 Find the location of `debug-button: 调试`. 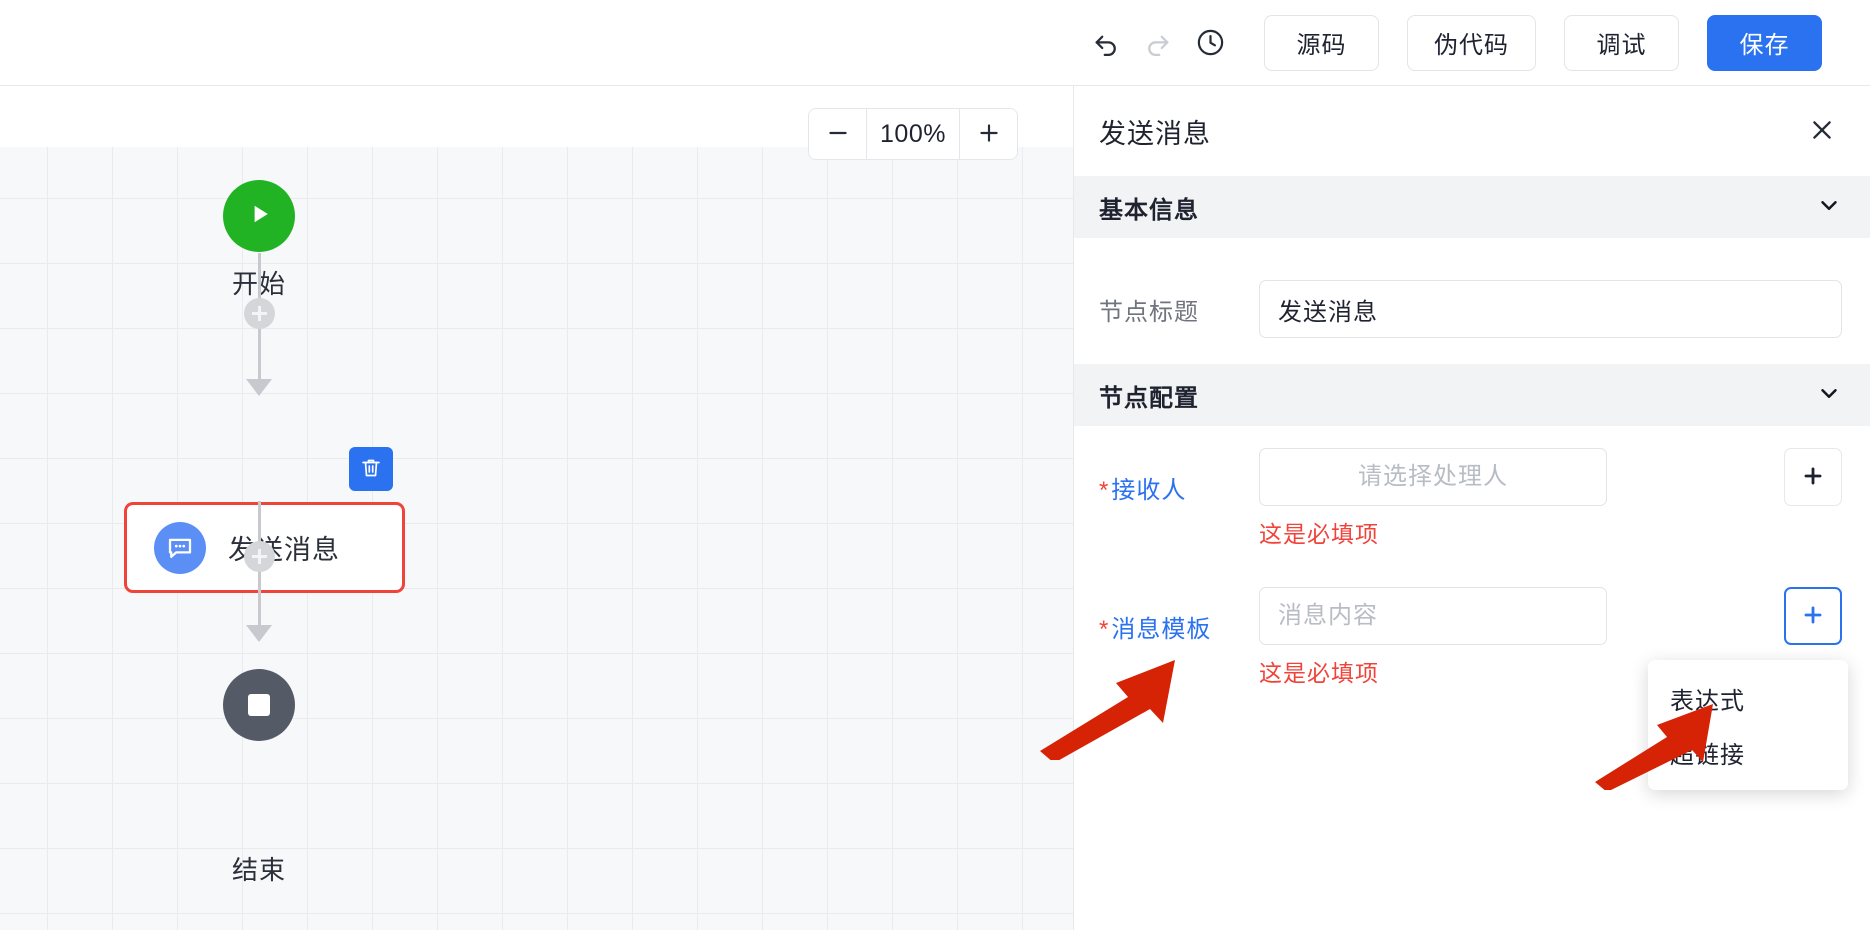

debug-button: 调试 is located at coordinates (1621, 42).